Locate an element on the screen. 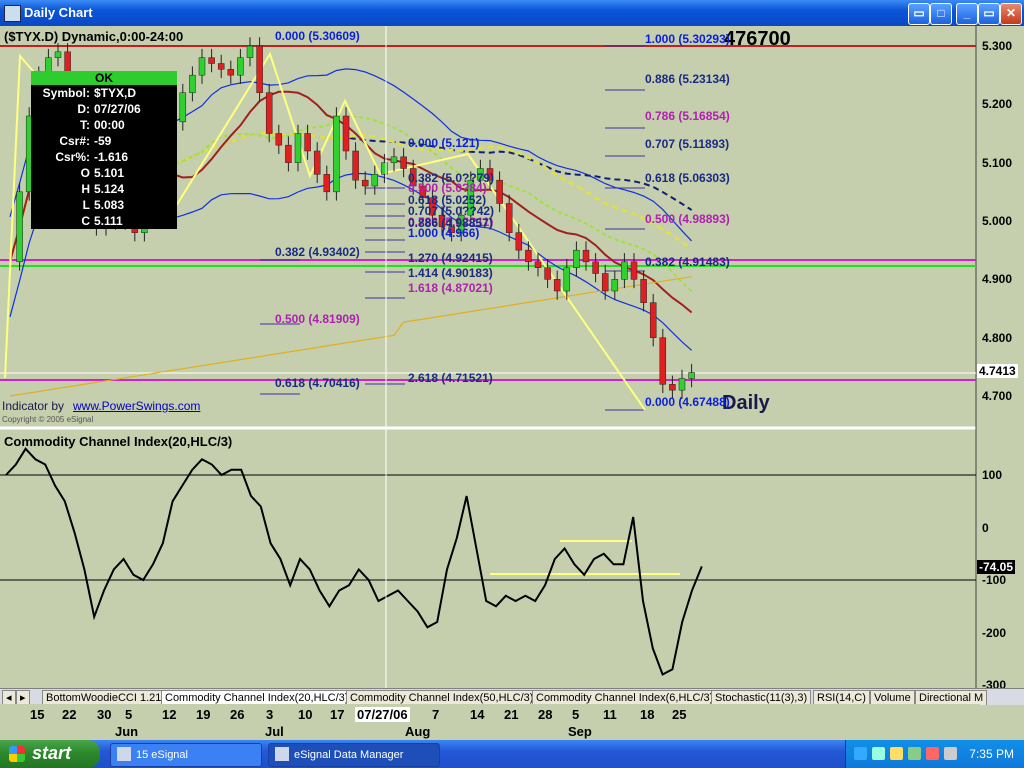  indicator-tab: RSI(14,C) is located at coordinates (841, 697).